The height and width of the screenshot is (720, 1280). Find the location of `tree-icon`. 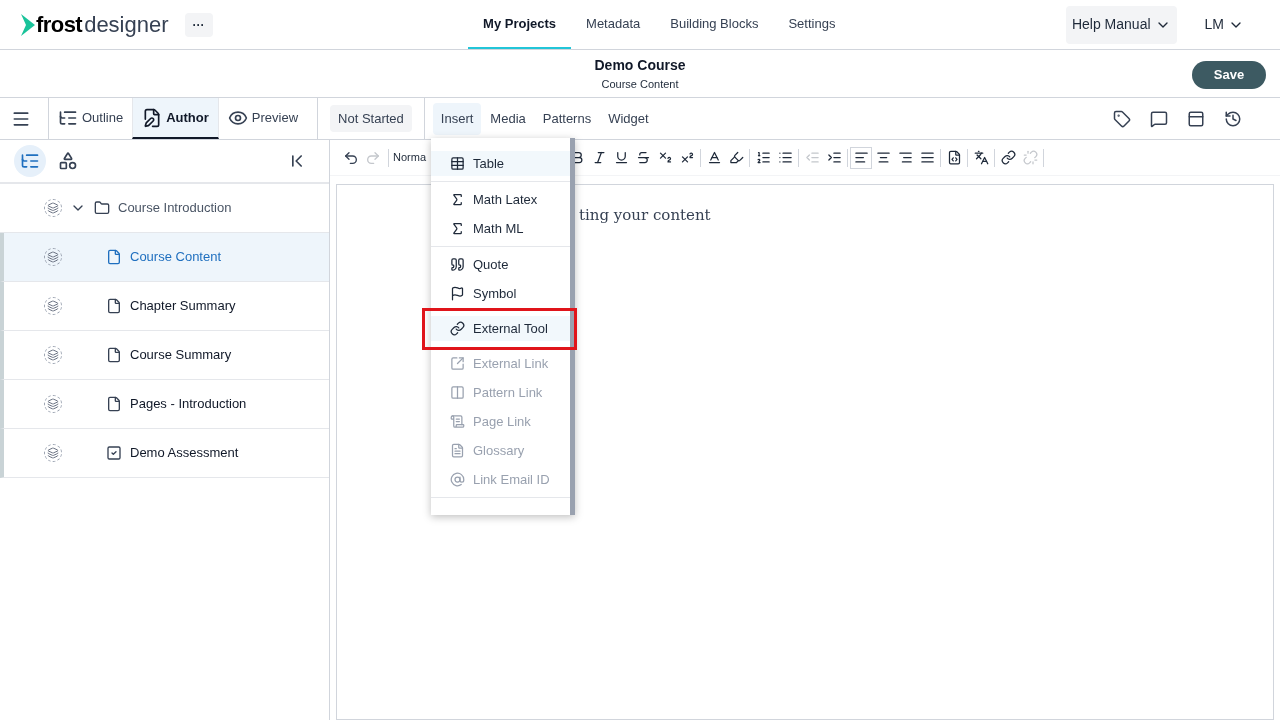

tree-icon is located at coordinates (30, 161).